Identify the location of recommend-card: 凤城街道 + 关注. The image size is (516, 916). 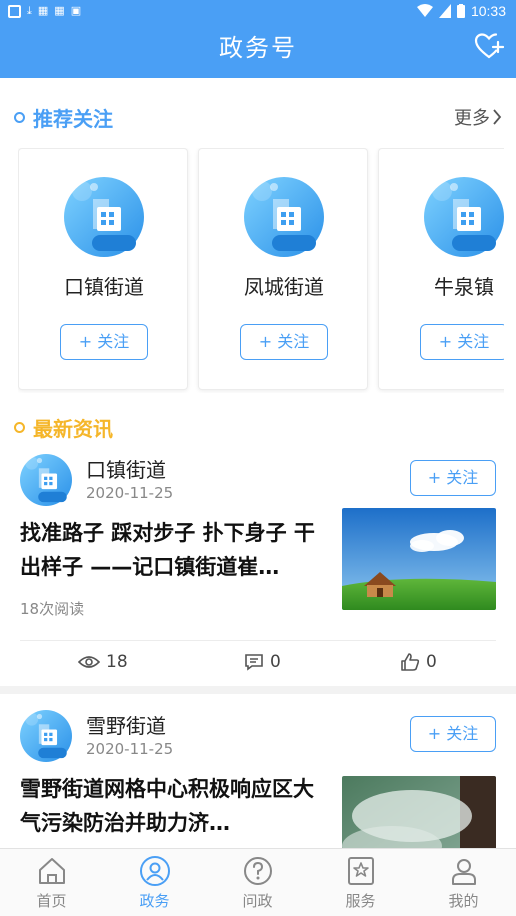
(283, 269).